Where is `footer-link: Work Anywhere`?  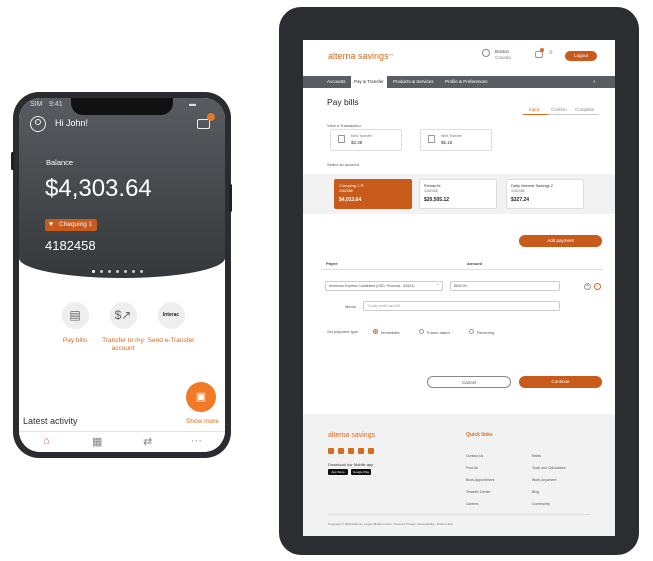
footer-link: Work Anywhere is located at coordinates (544, 480).